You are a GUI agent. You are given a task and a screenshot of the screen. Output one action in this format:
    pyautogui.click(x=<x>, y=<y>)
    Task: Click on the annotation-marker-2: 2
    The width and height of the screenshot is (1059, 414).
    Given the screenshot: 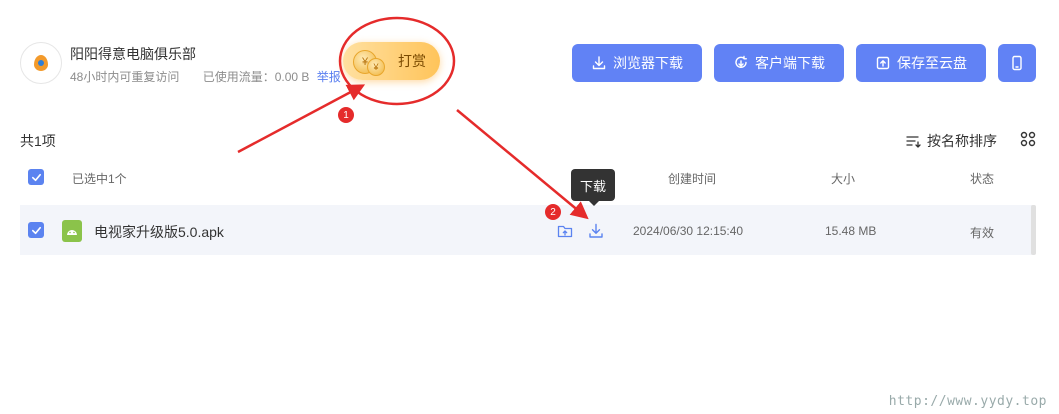 What is the action you would take?
    pyautogui.click(x=553, y=212)
    